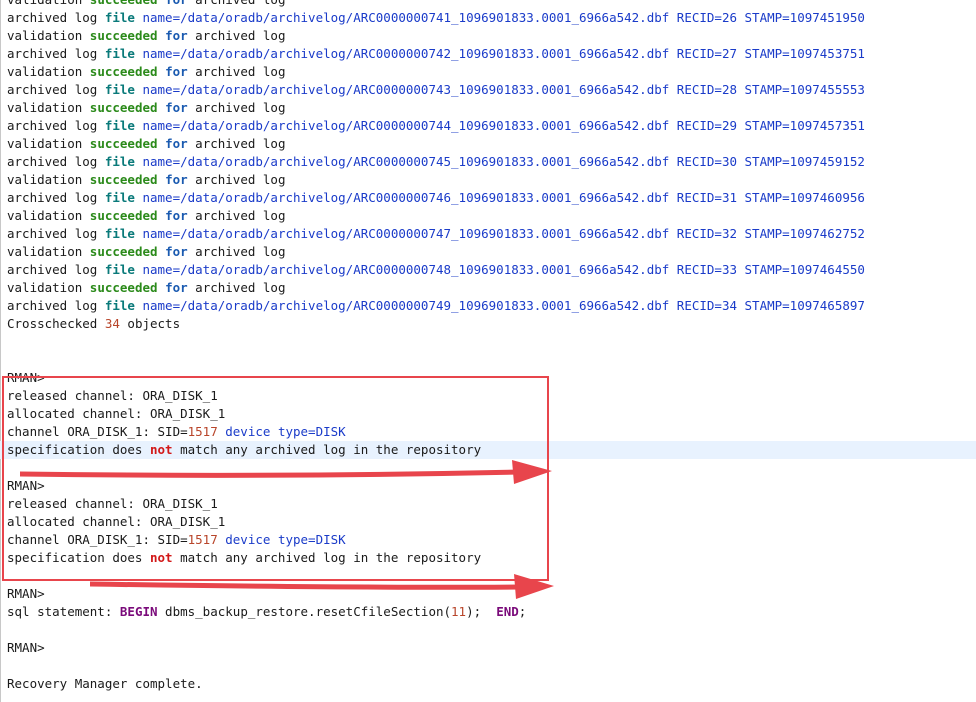  What do you see at coordinates (105, 683) in the screenshot?
I see `token: Recovery Manager complete.` at bounding box center [105, 683].